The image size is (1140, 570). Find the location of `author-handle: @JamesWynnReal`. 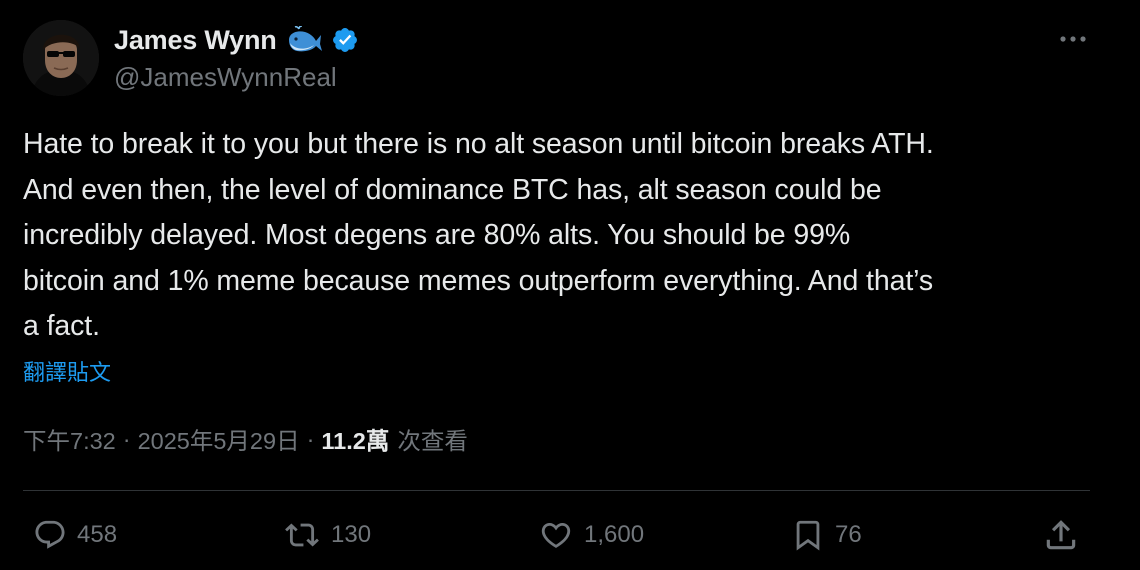

author-handle: @JamesWynnReal is located at coordinates (225, 77).